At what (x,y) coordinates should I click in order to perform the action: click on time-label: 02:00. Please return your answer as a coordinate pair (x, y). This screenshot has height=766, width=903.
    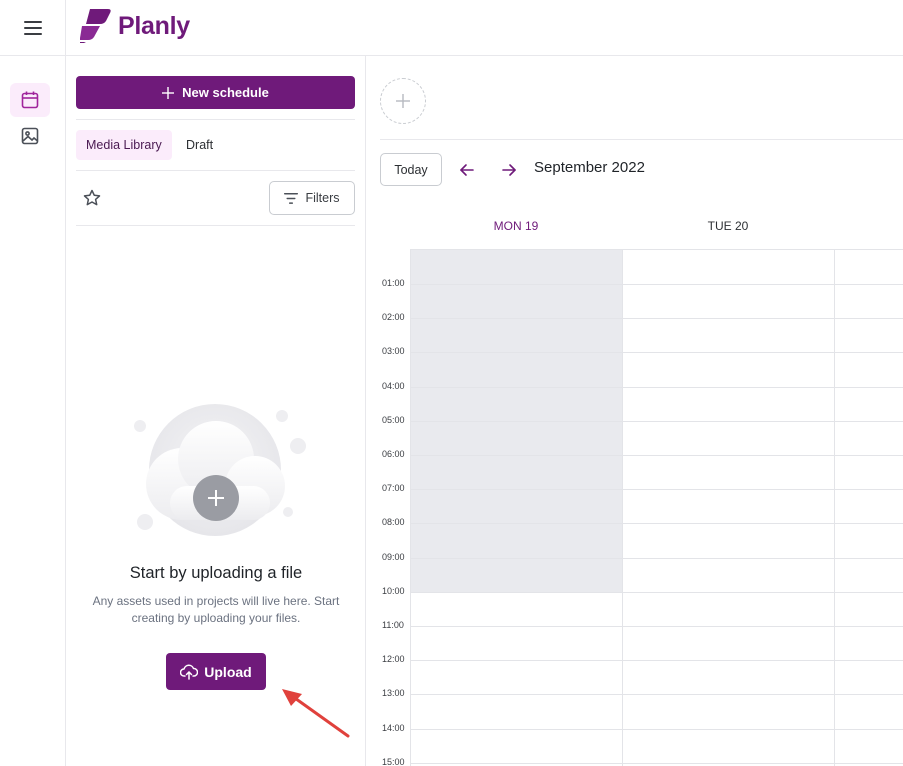
    Looking at the image, I should click on (393, 317).